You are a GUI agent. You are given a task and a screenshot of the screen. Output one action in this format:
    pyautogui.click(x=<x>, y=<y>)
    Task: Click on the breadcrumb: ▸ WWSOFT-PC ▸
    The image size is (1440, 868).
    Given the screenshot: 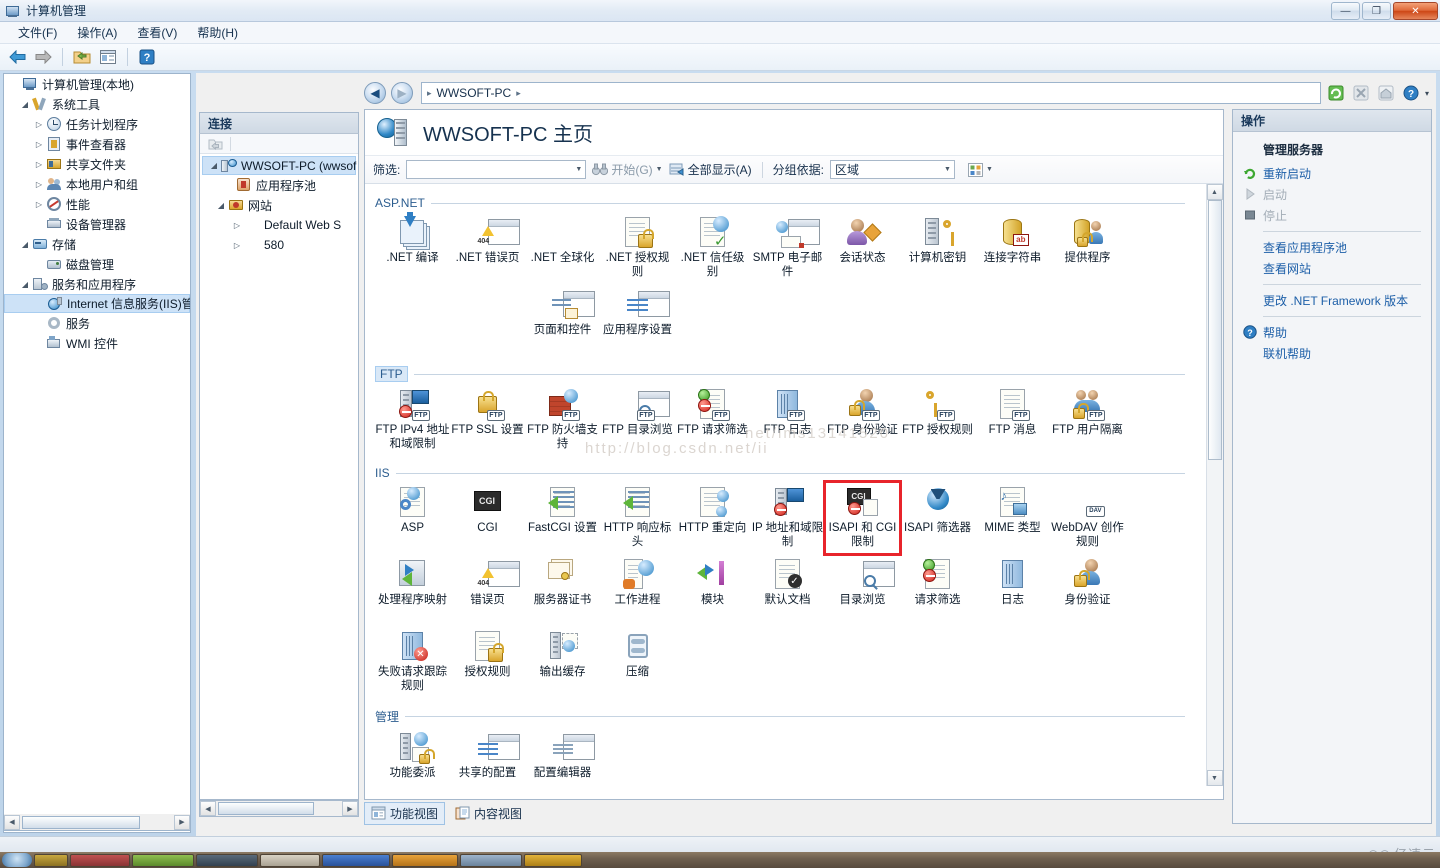 What is the action you would take?
    pyautogui.click(x=871, y=93)
    